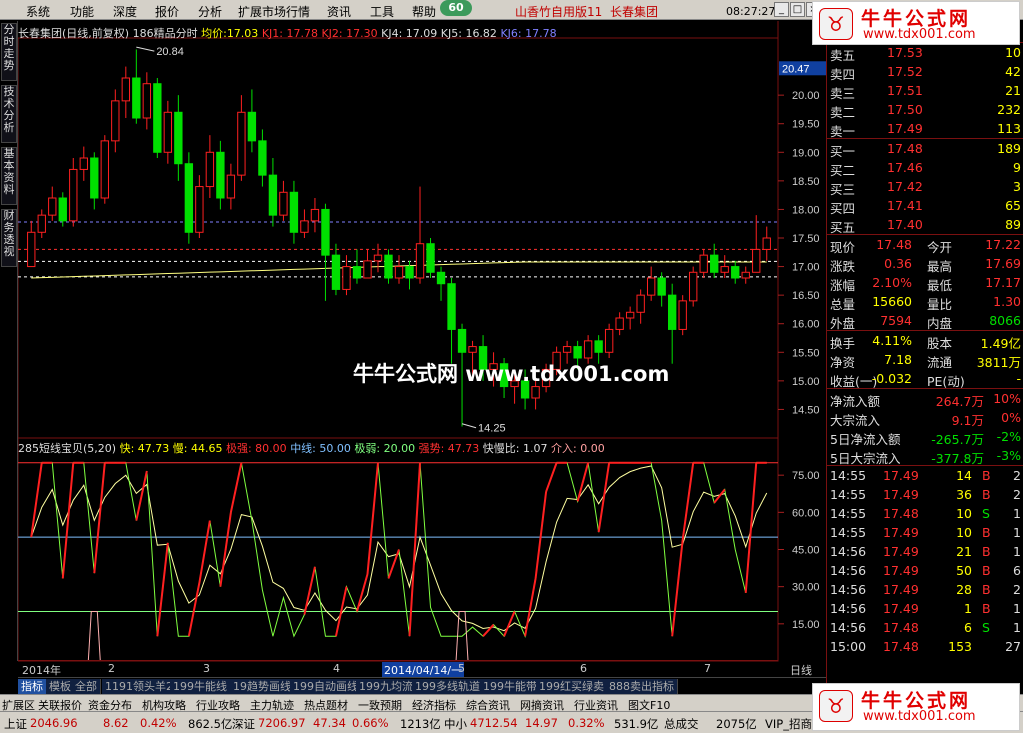  Describe the element at coordinates (925, 225) in the screenshot. I see `bid-row: 买五 17.40 89` at that location.